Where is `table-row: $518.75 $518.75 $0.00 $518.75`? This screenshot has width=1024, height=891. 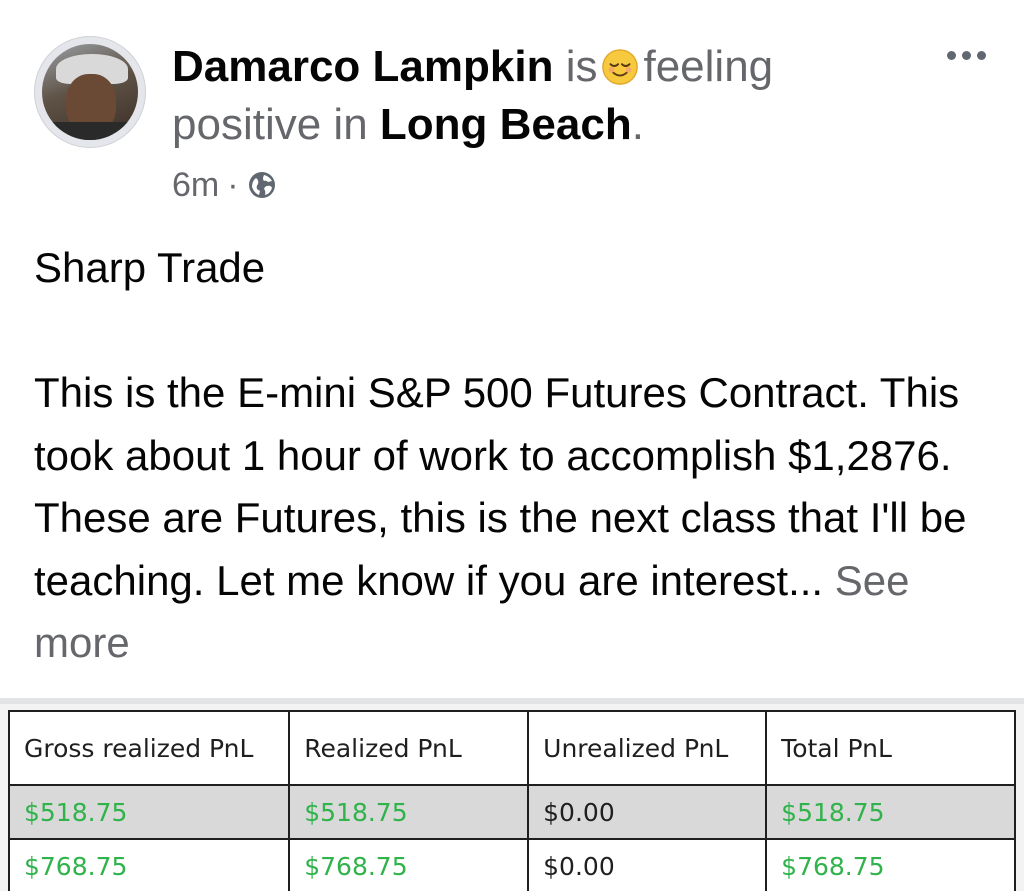
table-row: $518.75 $518.75 $0.00 $518.75 is located at coordinates (511, 812).